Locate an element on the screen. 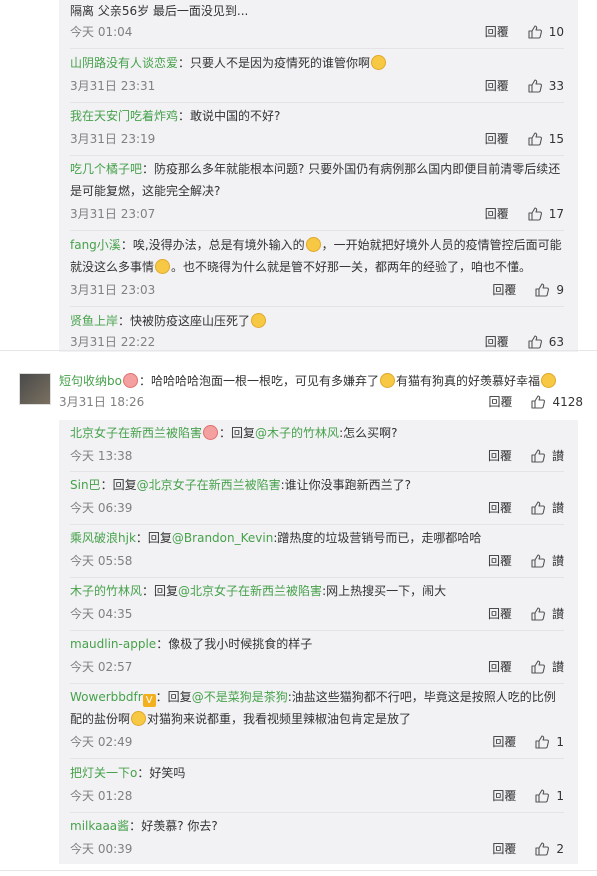 The height and width of the screenshot is (876, 597). comment-time: 今天 06:39 is located at coordinates (101, 508).